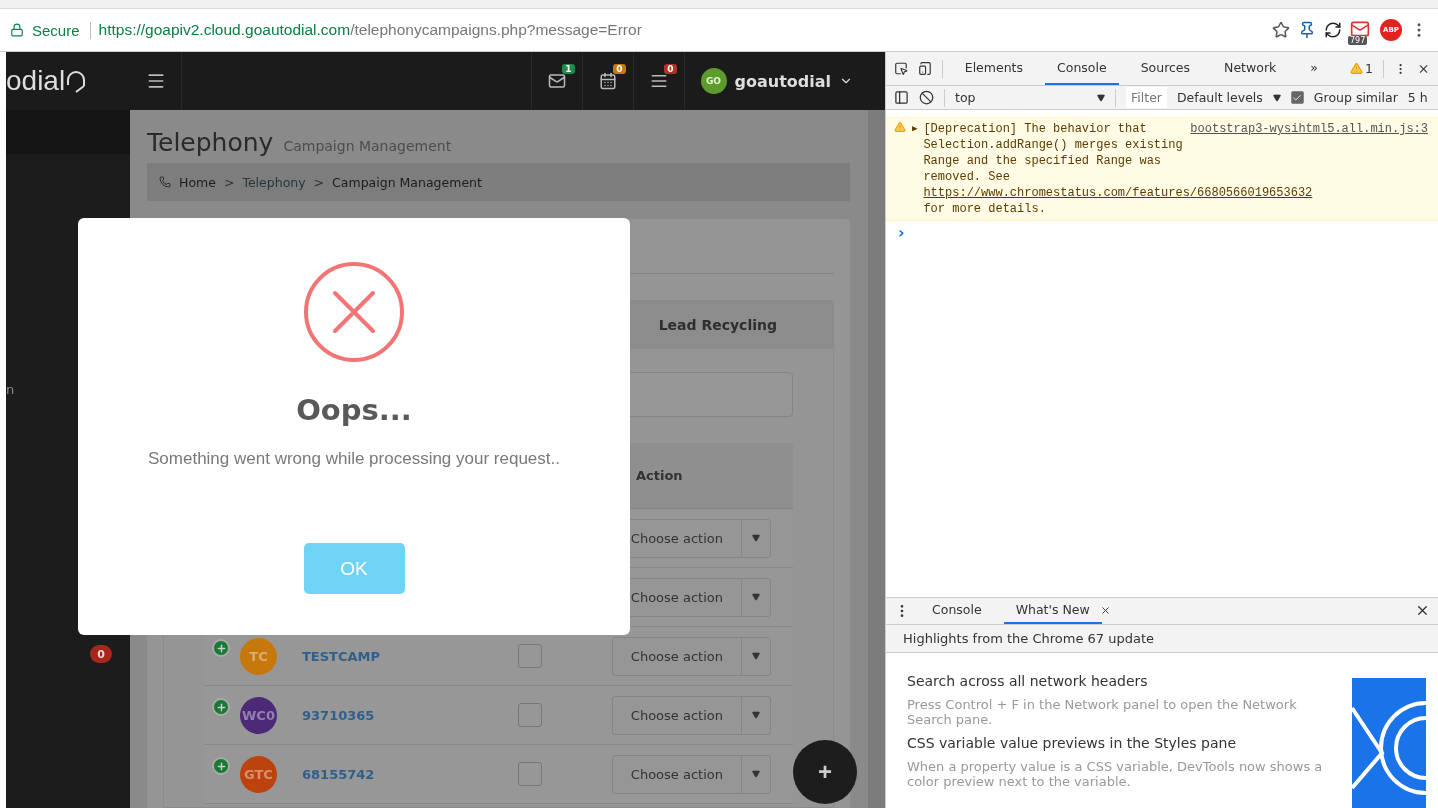 This screenshot has width=1438, height=808. What do you see at coordinates (68, 81) in the screenshot?
I see `logo: odial` at bounding box center [68, 81].